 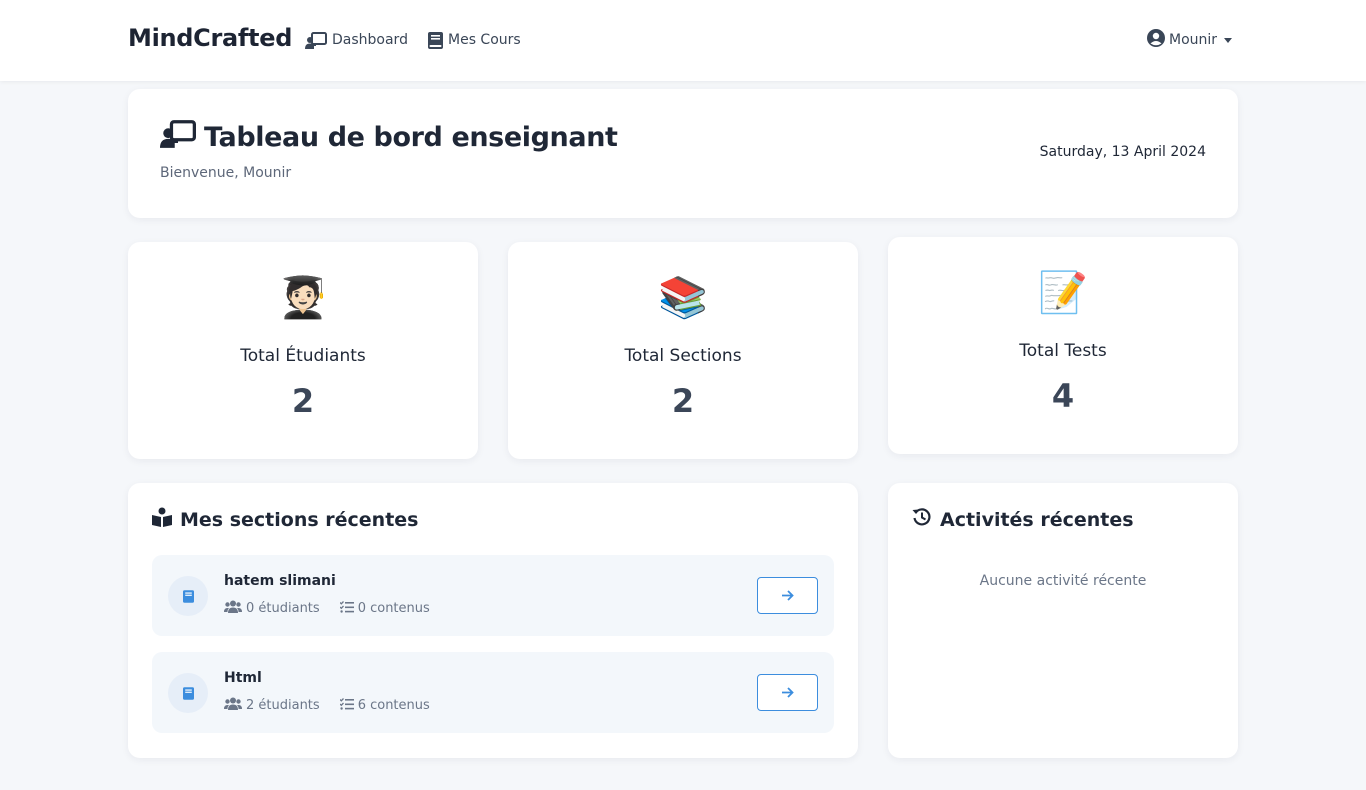 I want to click on recent-activity-heading: Activités récentes, so click(x=1023, y=519).